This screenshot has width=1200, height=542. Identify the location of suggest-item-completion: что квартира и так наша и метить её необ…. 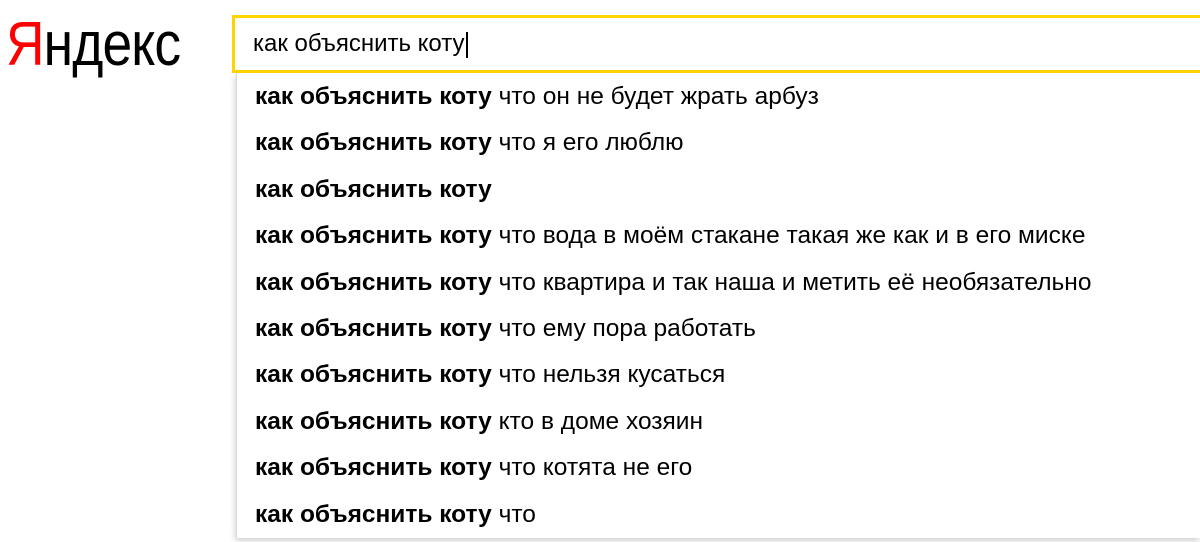
(791, 282).